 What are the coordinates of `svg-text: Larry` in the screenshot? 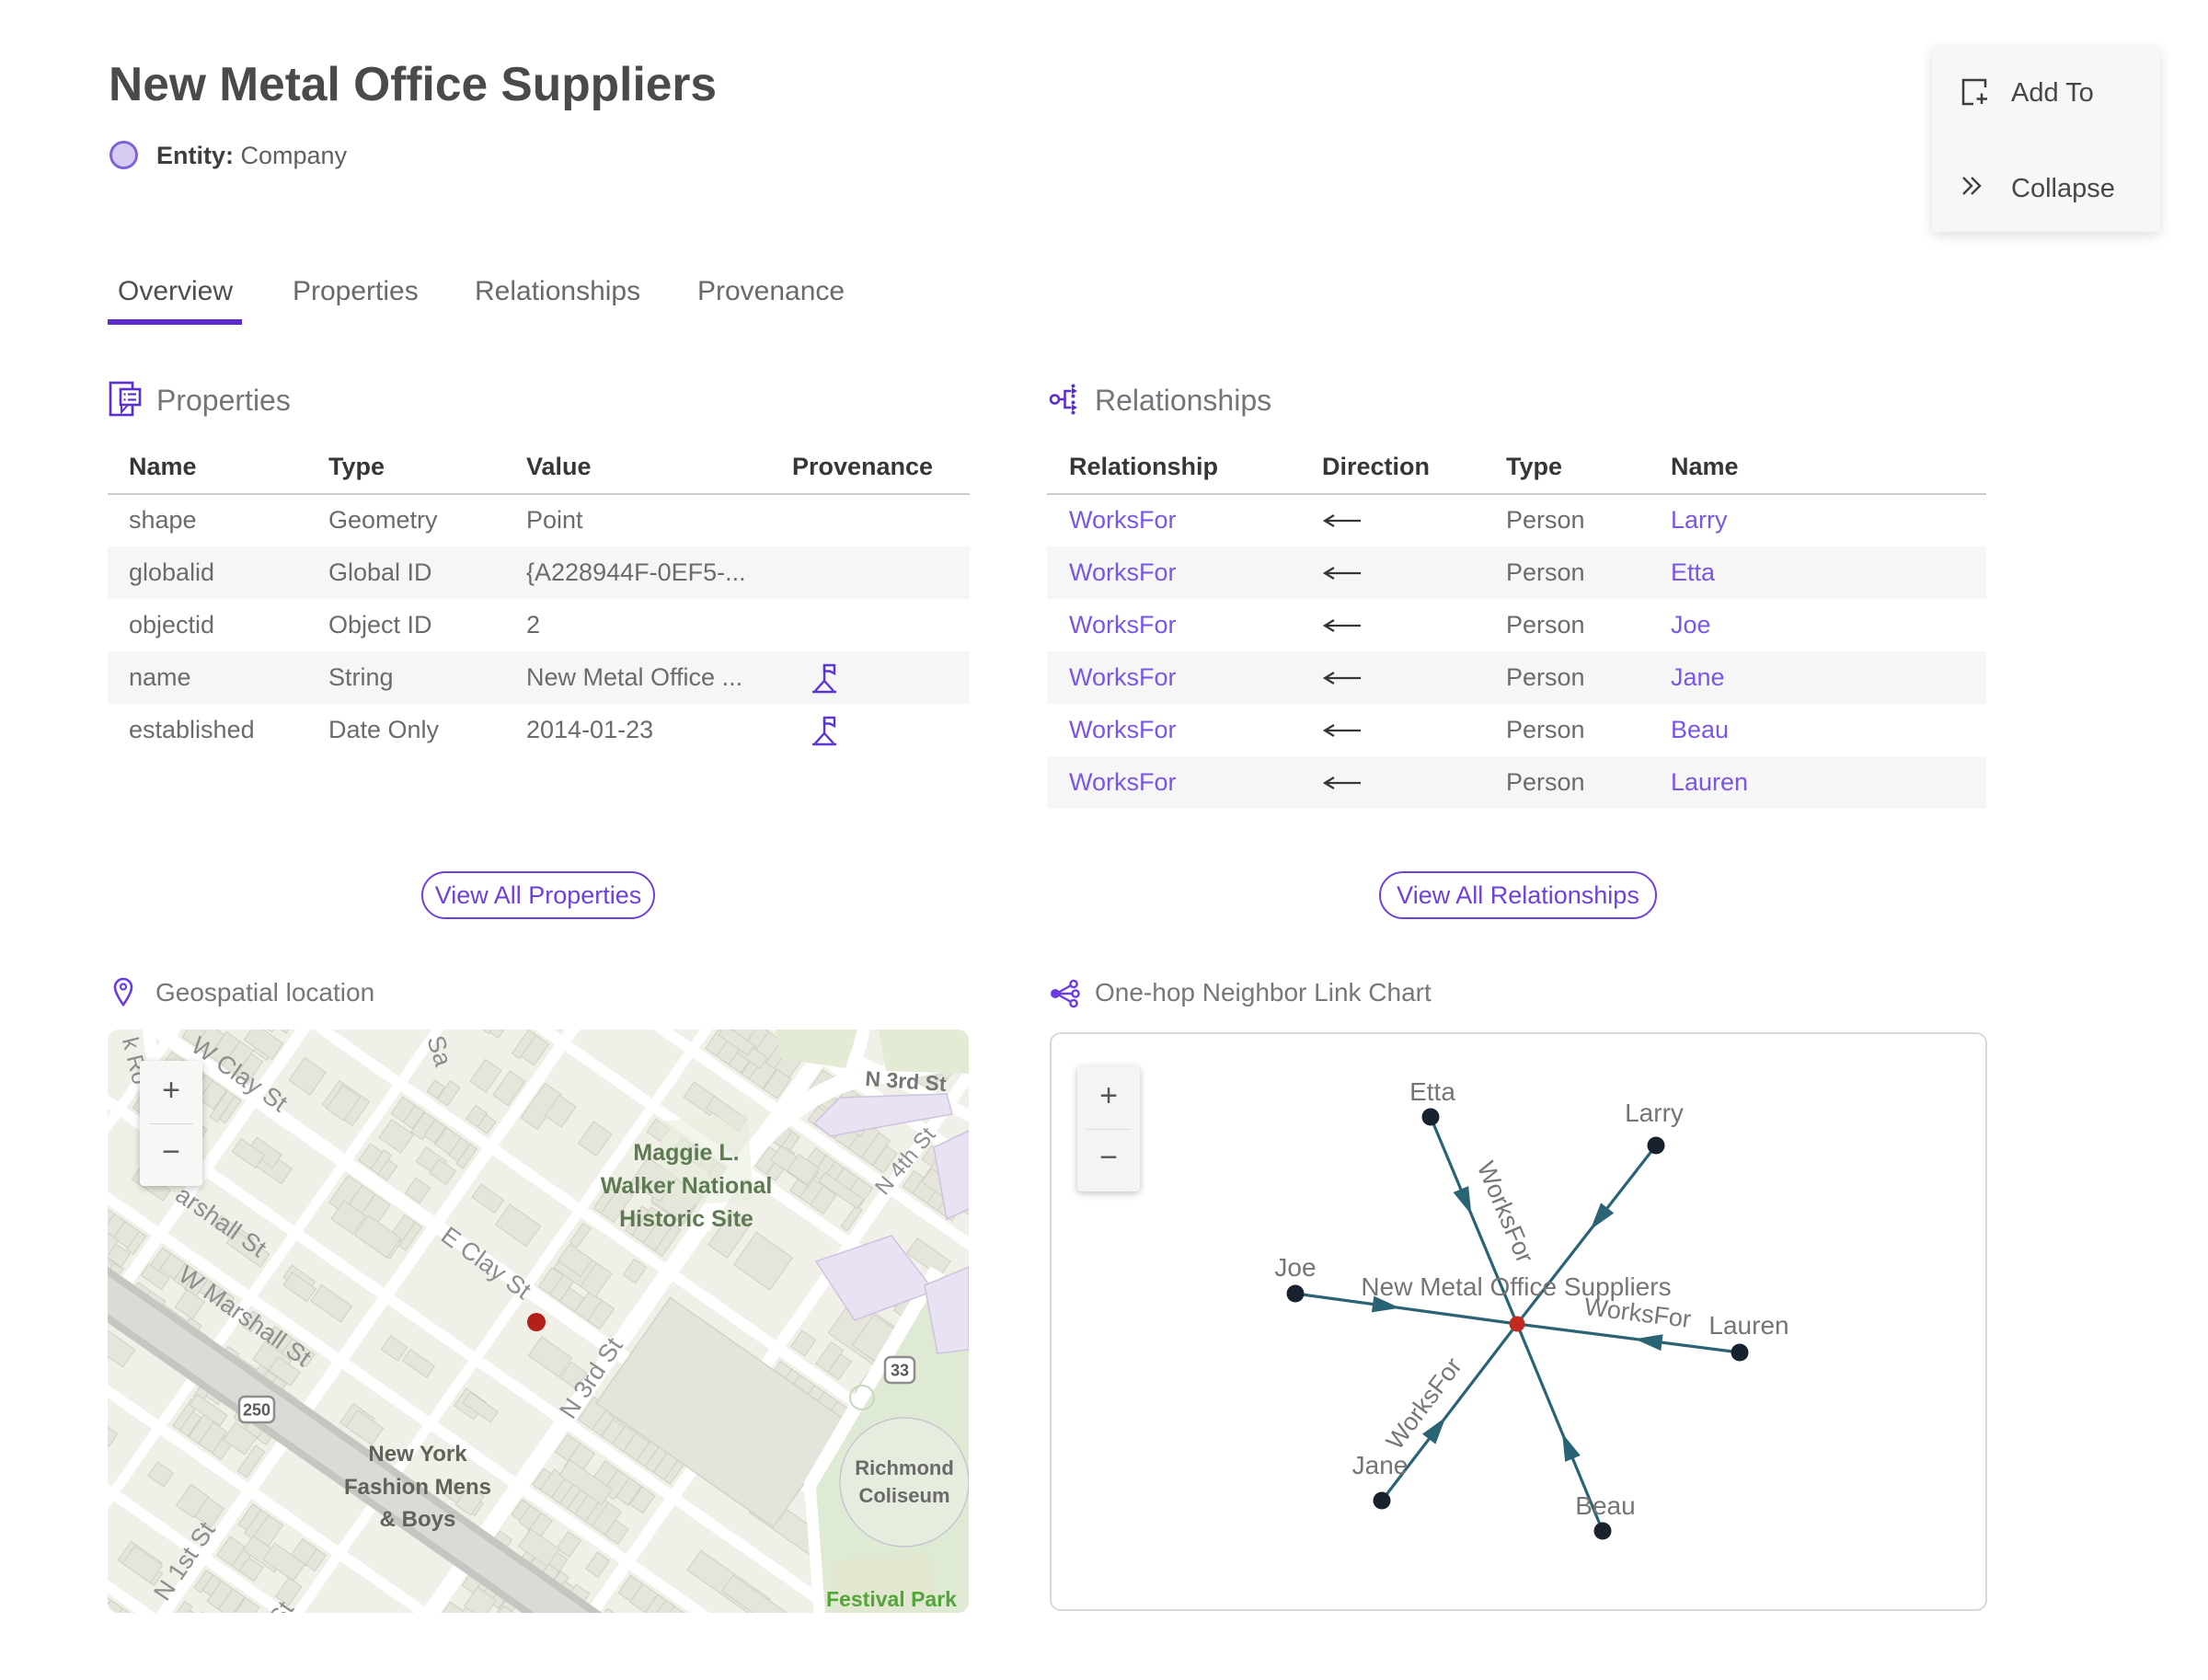 It's located at (1654, 1113).